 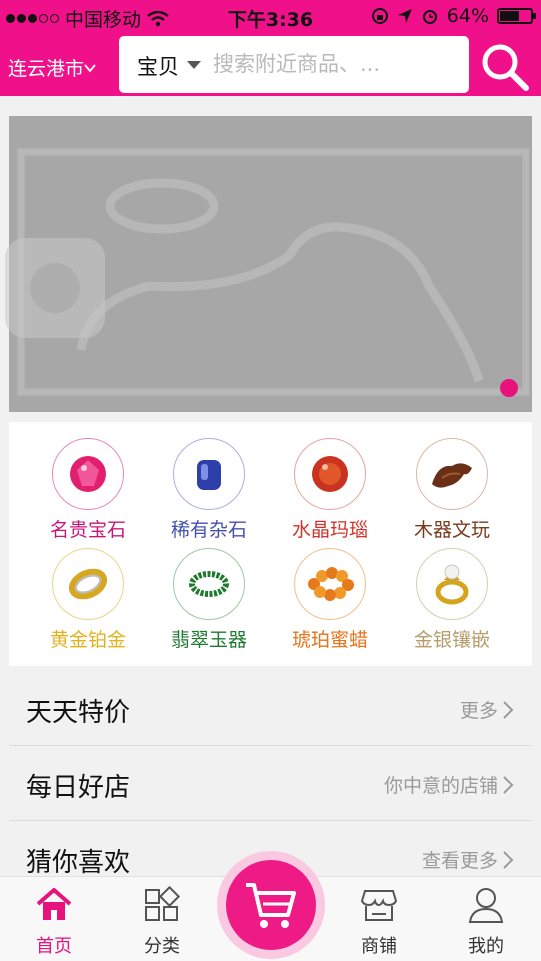 What do you see at coordinates (486, 905) in the screenshot?
I see `profile-icon` at bounding box center [486, 905].